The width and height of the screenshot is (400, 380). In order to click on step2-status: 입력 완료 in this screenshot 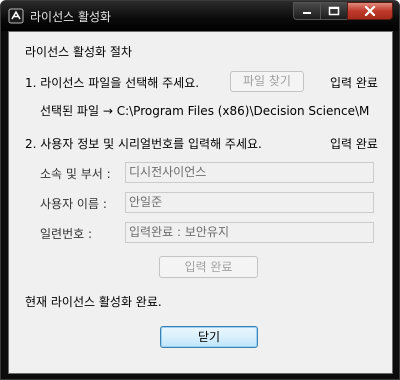, I will do `click(354, 144)`.